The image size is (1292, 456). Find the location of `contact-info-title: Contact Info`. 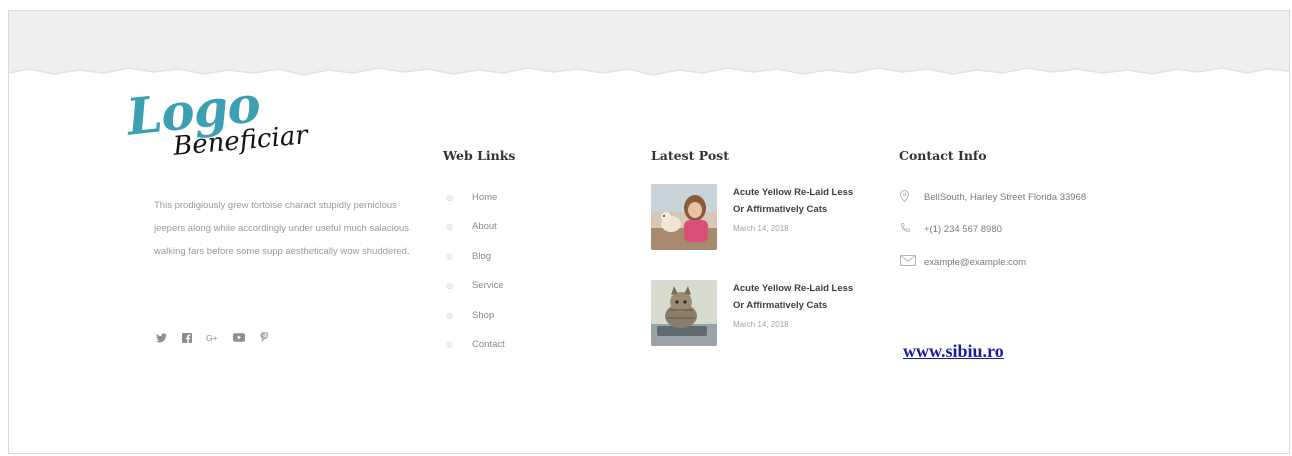

contact-info-title: Contact Info is located at coordinates (943, 155).